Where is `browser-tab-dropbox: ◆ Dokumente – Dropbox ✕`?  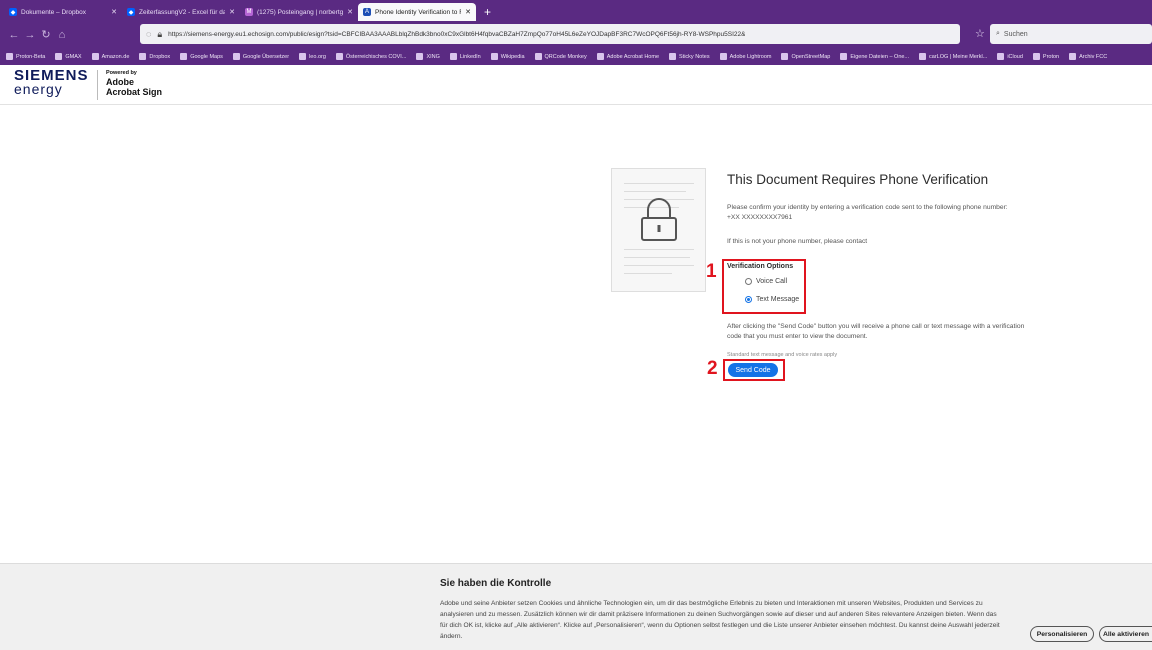 browser-tab-dropbox: ◆ Dokumente – Dropbox ✕ is located at coordinates (63, 12).